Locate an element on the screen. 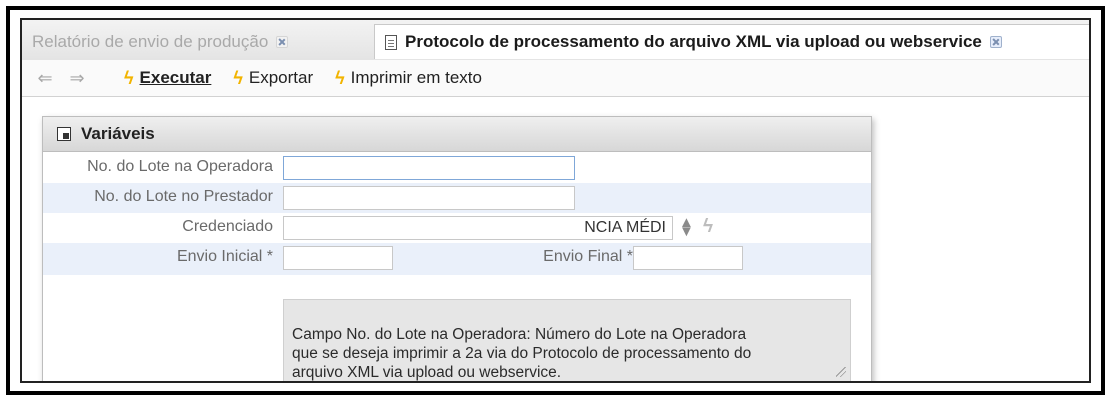  lote-prestador-row: No. do Lote no Prestador is located at coordinates (457, 198).